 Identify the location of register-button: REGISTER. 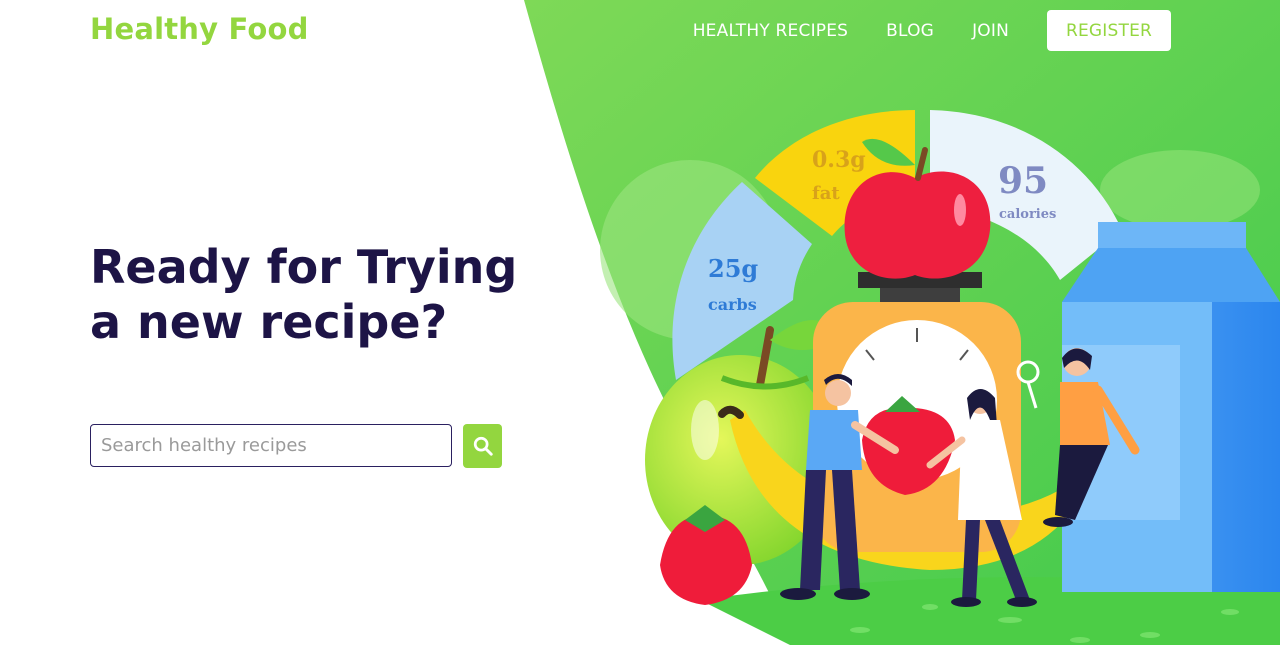
(1109, 30).